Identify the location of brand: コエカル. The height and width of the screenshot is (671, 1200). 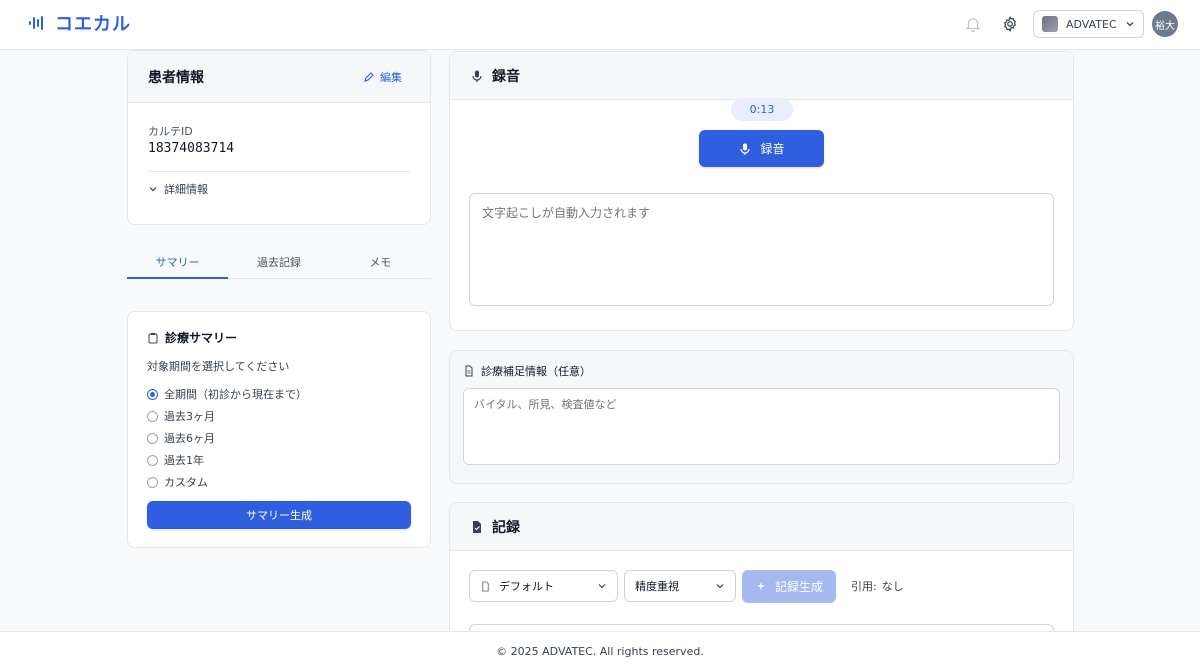
(79, 23).